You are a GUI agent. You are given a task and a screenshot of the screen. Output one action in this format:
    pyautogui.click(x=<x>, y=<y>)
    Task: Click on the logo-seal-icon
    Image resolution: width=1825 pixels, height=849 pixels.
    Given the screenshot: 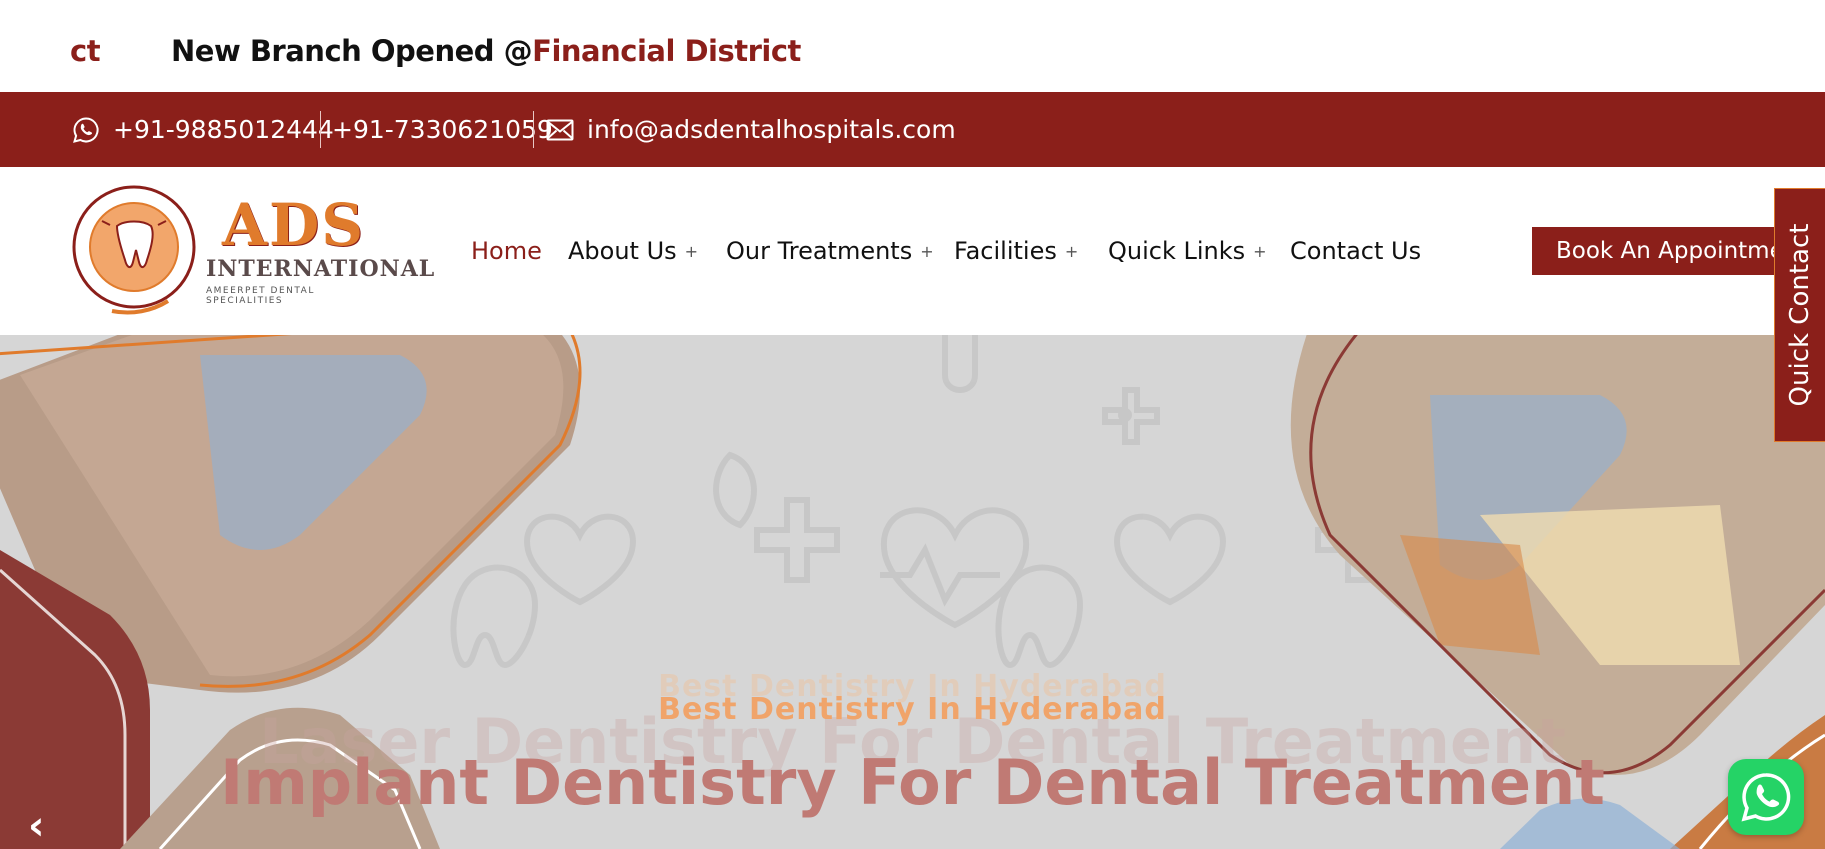 What is the action you would take?
    pyautogui.click(x=134, y=250)
    